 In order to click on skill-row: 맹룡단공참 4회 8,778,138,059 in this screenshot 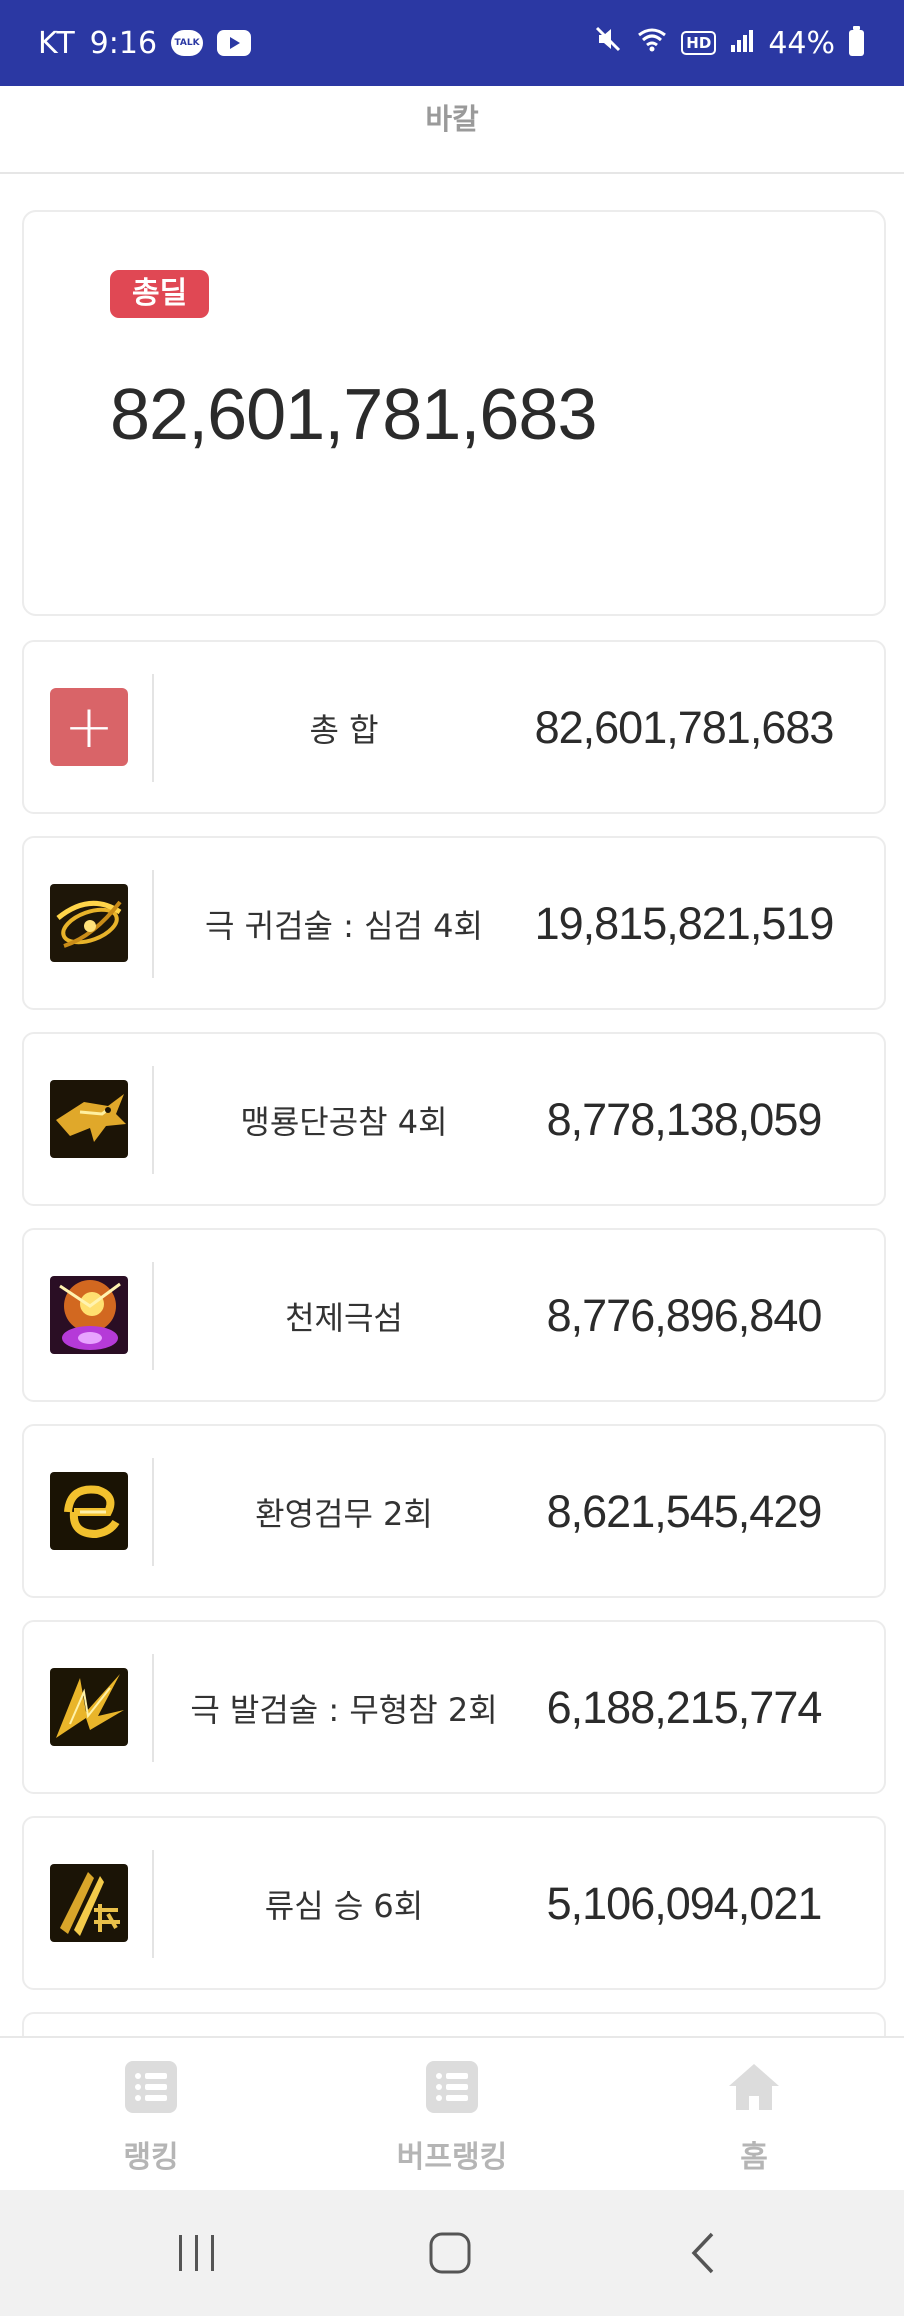, I will do `click(454, 1119)`.